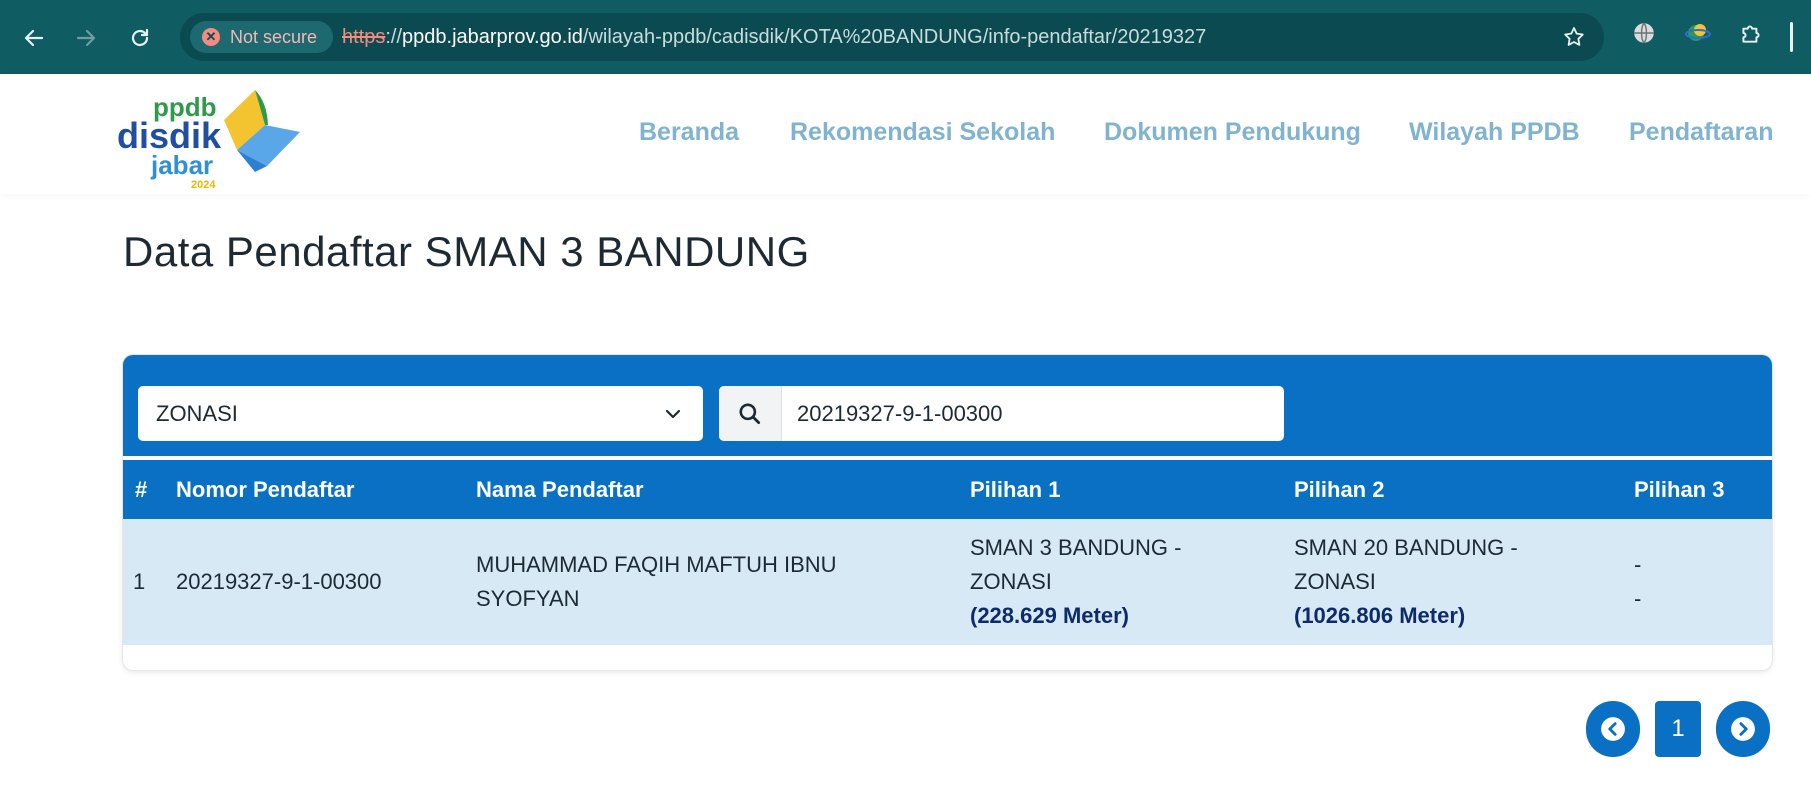 Image resolution: width=1811 pixels, height=804 pixels. What do you see at coordinates (1033, 413) in the screenshot?
I see `search-input` at bounding box center [1033, 413].